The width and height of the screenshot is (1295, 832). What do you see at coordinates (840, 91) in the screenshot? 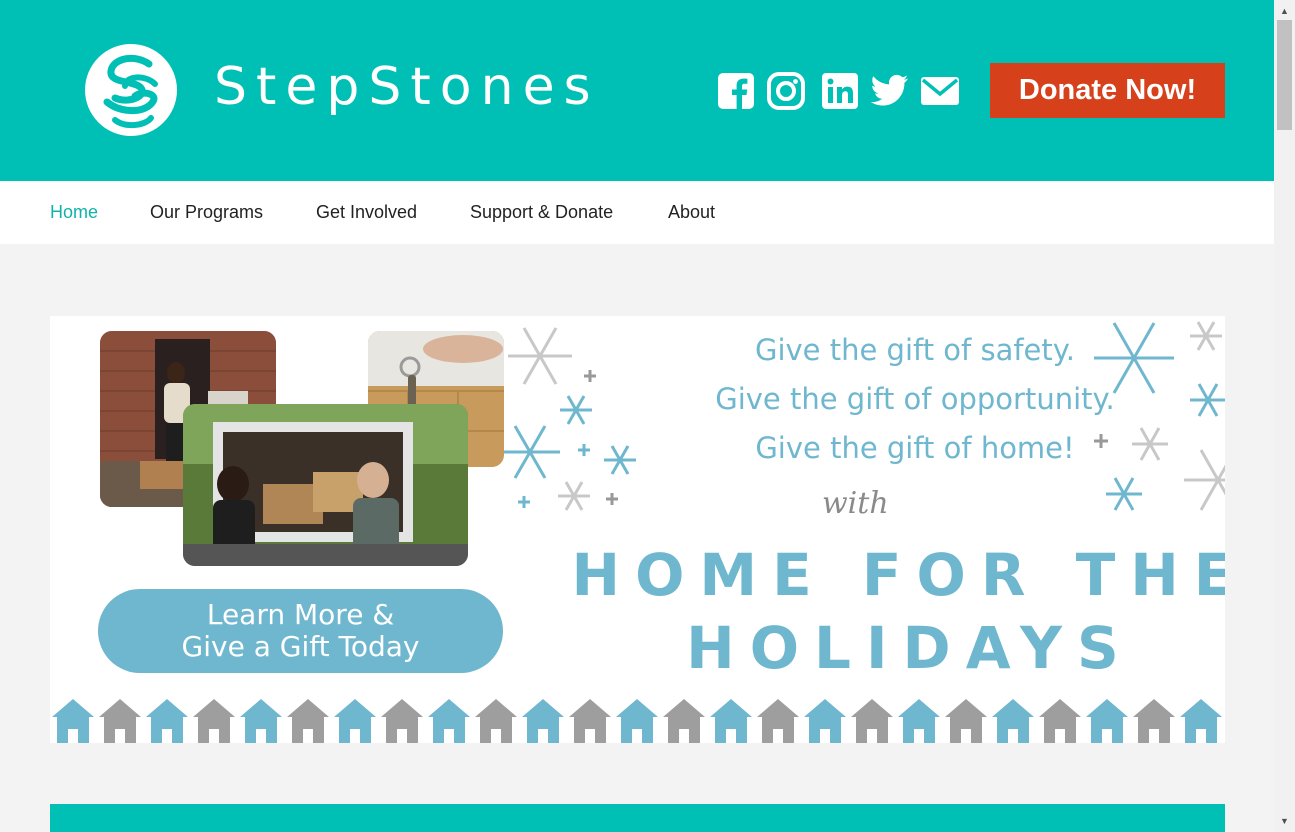
I see `linkedin-icon` at bounding box center [840, 91].